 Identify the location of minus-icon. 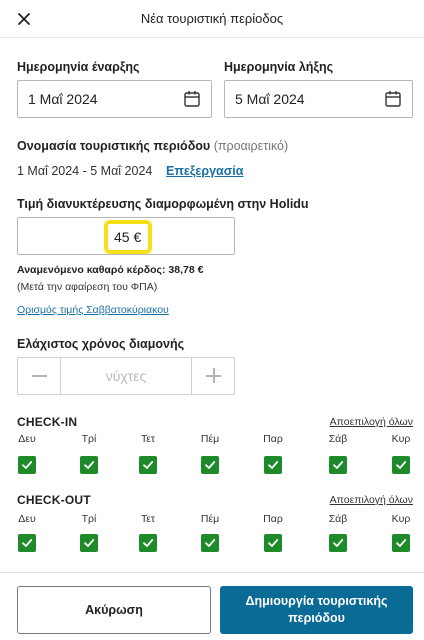
(39, 376).